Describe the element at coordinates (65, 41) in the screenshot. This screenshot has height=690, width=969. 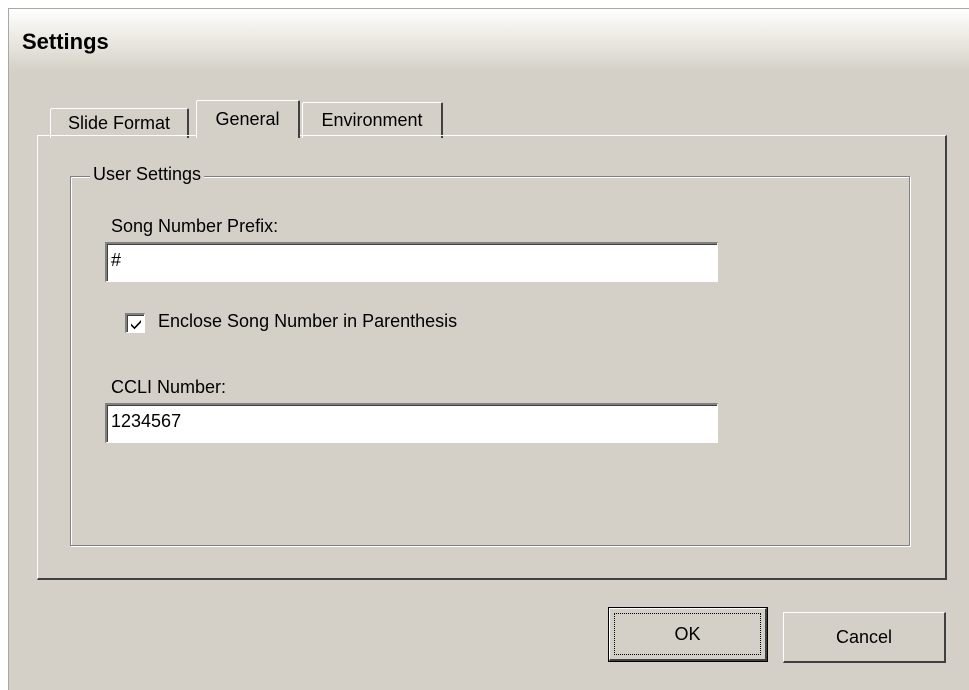
I see `window-title: Settings` at that location.